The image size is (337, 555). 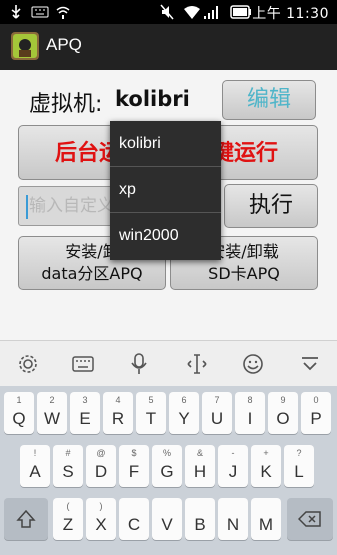 I want to click on key-i: 8I, so click(x=250, y=413).